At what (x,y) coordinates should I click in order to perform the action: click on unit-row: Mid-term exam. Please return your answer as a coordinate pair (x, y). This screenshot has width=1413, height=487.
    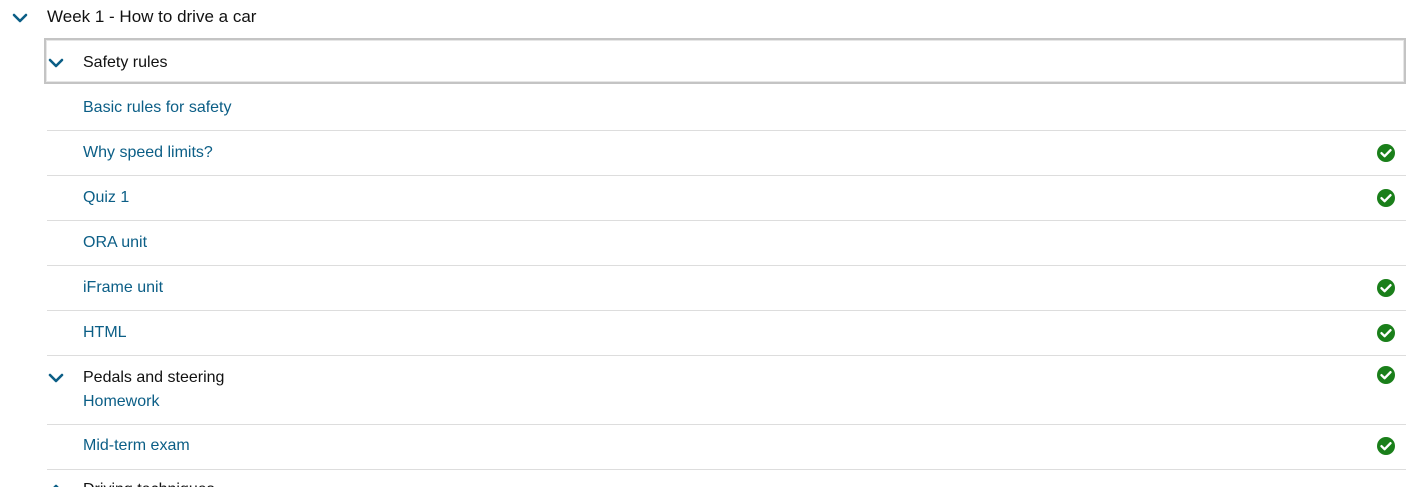
    Looking at the image, I should click on (726, 447).